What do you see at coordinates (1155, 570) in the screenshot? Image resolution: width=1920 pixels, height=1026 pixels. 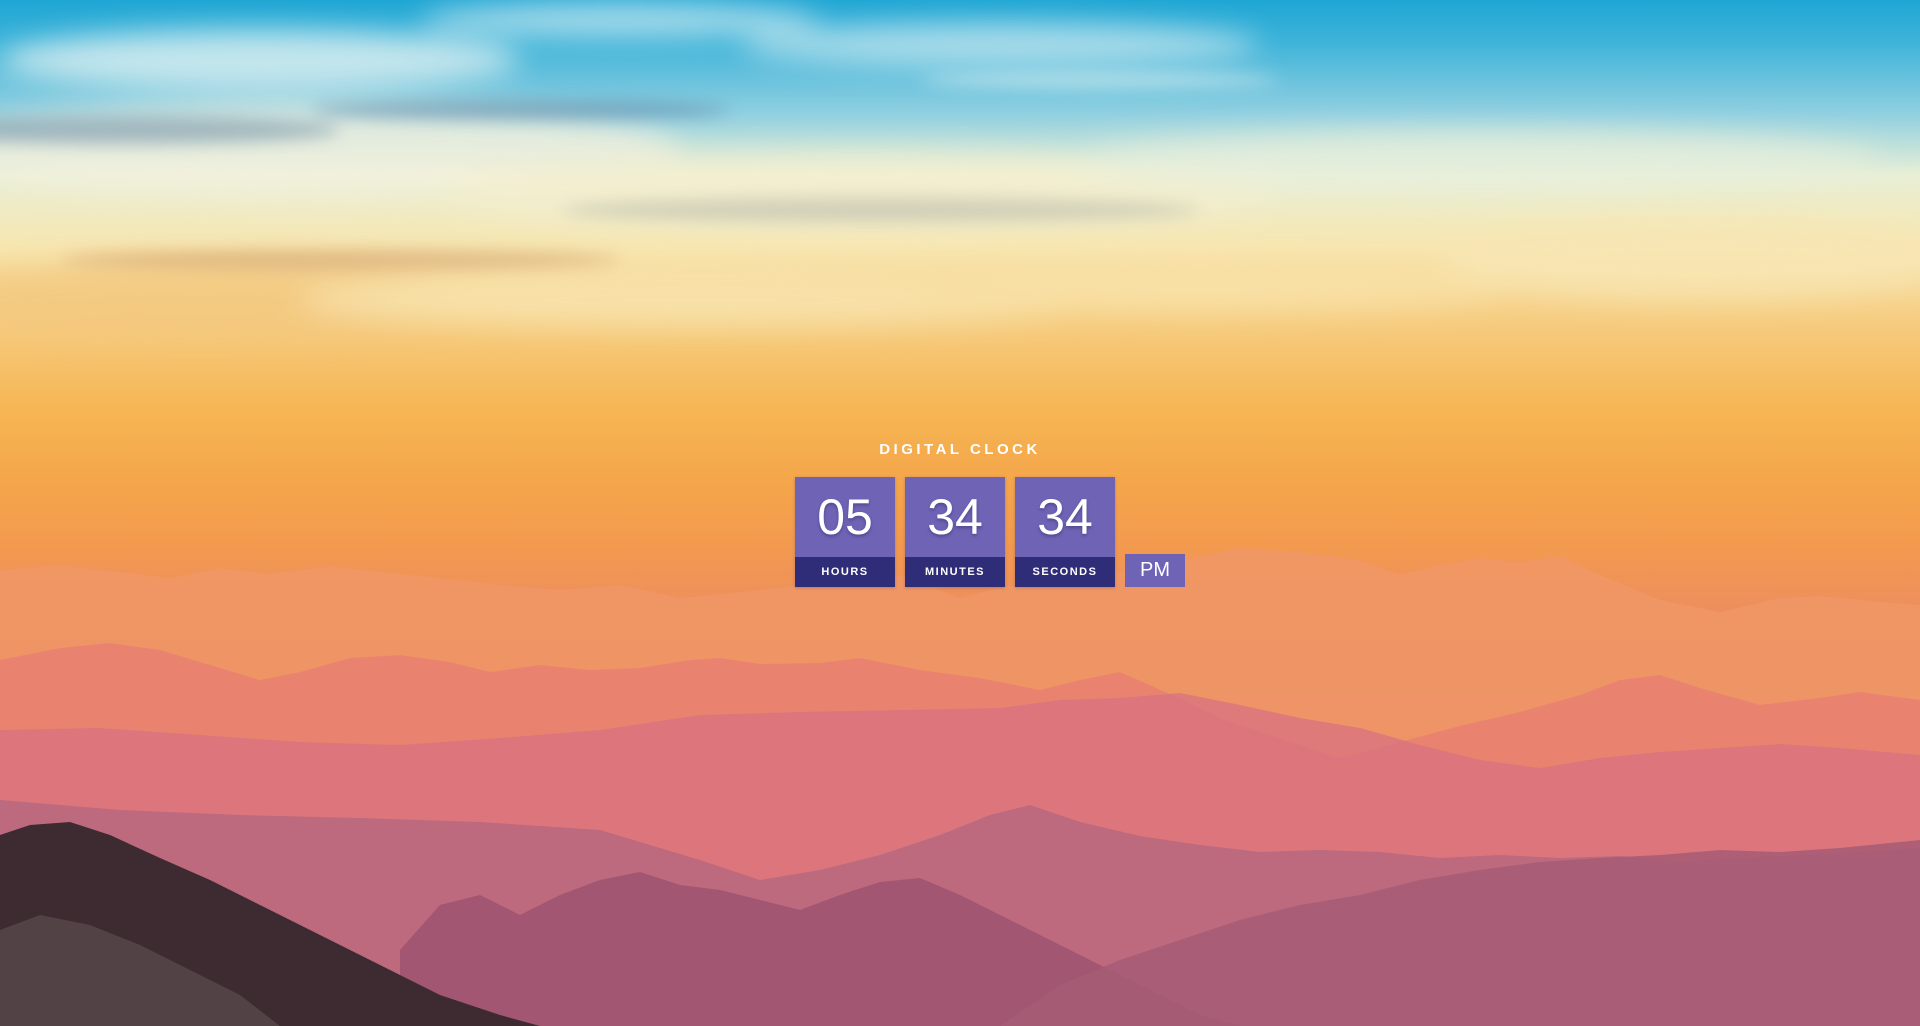 I see `am-pm-indicator: PM` at bounding box center [1155, 570].